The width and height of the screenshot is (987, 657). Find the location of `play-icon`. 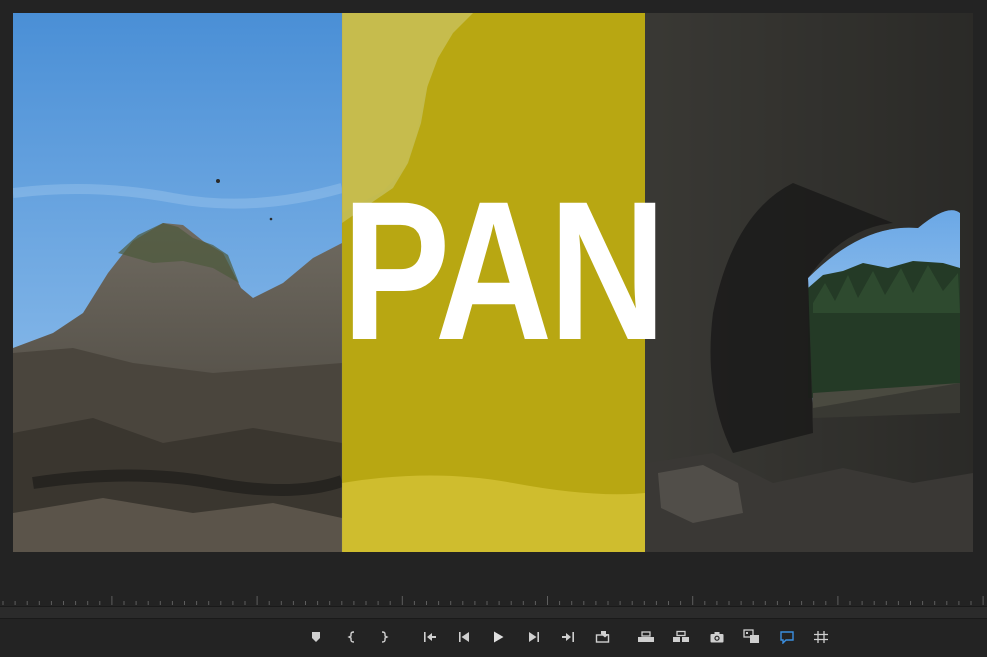

play-icon is located at coordinates (499, 637).